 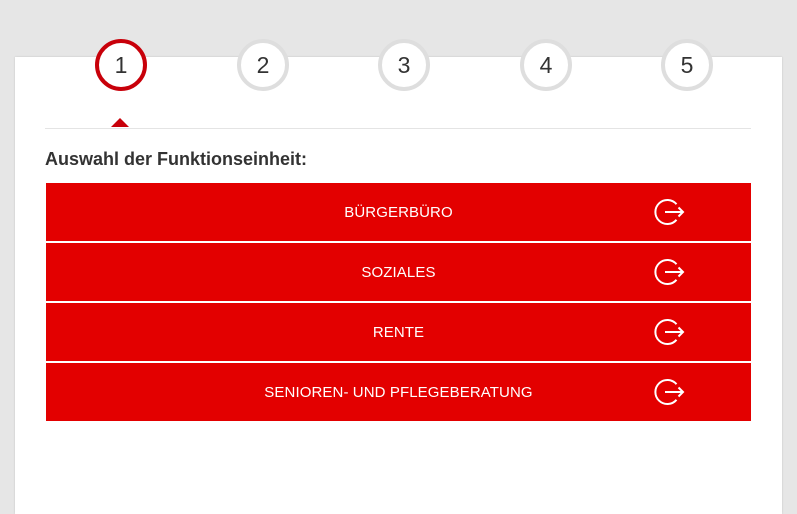 I want to click on step-1-number: 1, so click(x=121, y=64).